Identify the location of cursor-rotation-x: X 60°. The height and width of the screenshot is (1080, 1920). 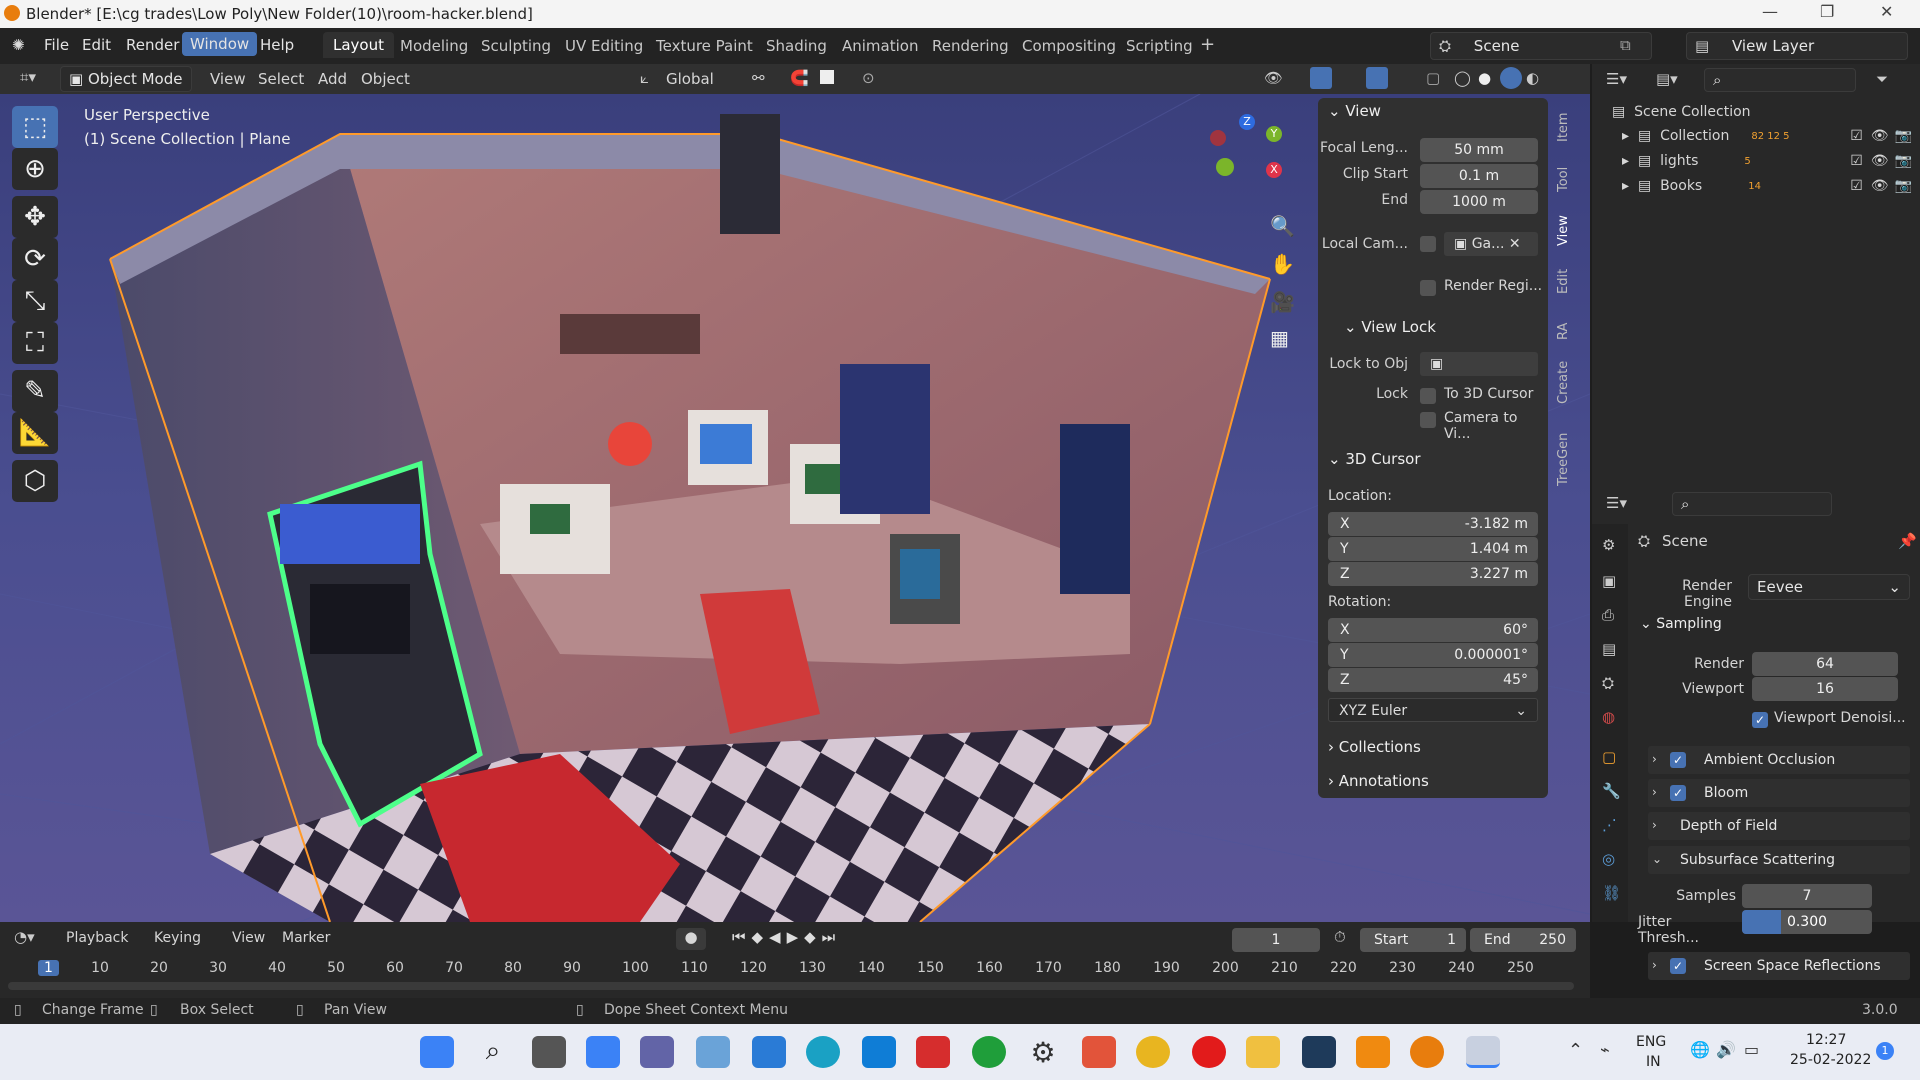
(1433, 630).